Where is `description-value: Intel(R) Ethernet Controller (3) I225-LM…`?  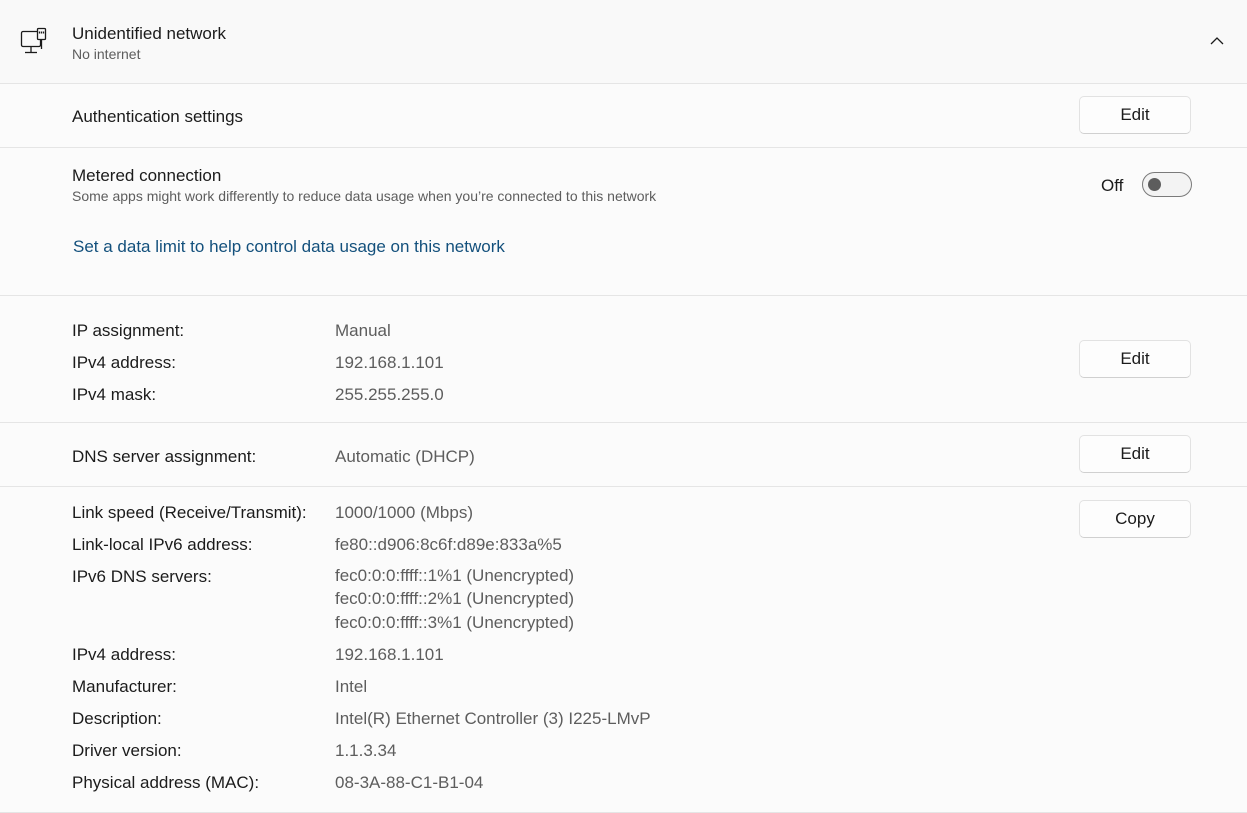
description-value: Intel(R) Ethernet Controller (3) I225-LM… is located at coordinates (493, 718).